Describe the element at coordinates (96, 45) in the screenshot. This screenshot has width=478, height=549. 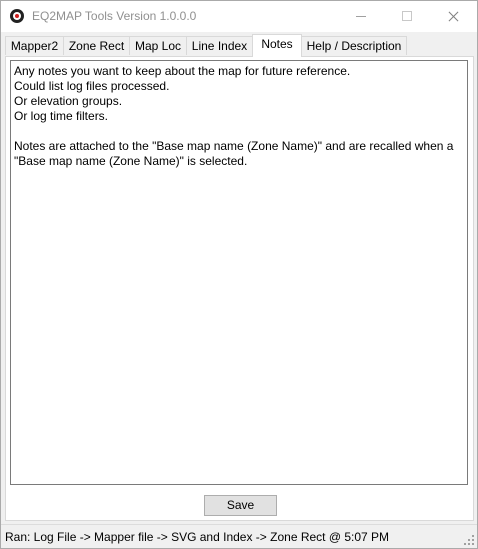
I see `tab-zone-rect: Zone Rect` at that location.